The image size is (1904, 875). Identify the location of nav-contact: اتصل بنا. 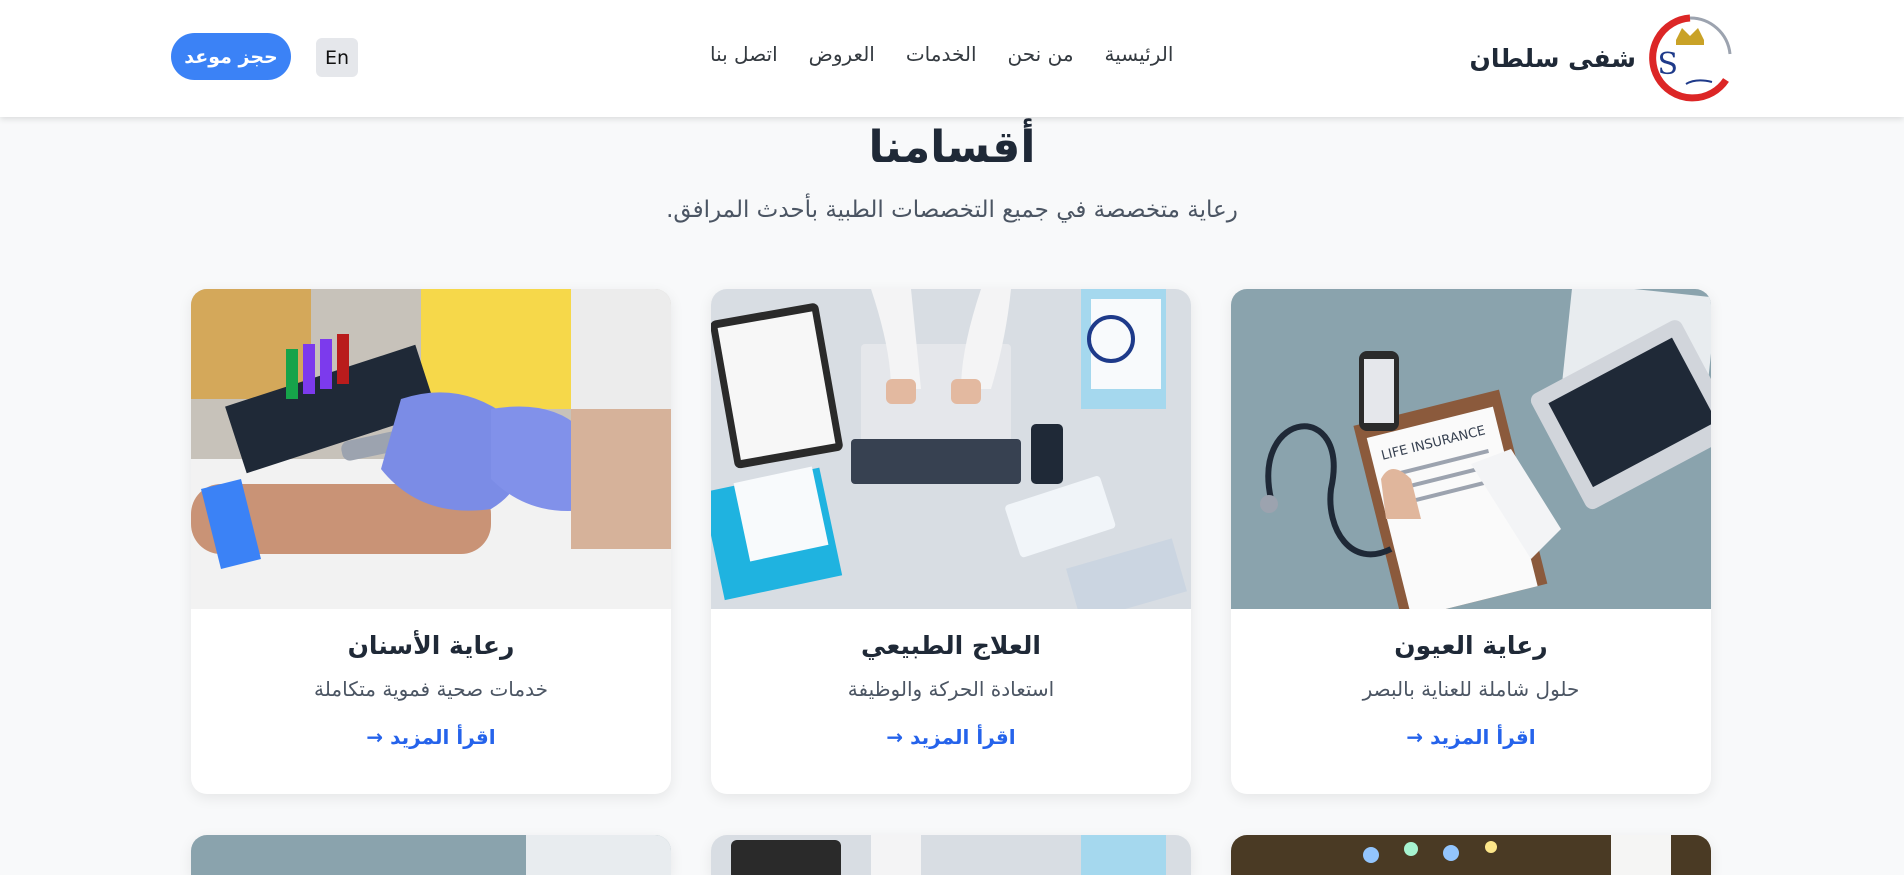
(744, 54).